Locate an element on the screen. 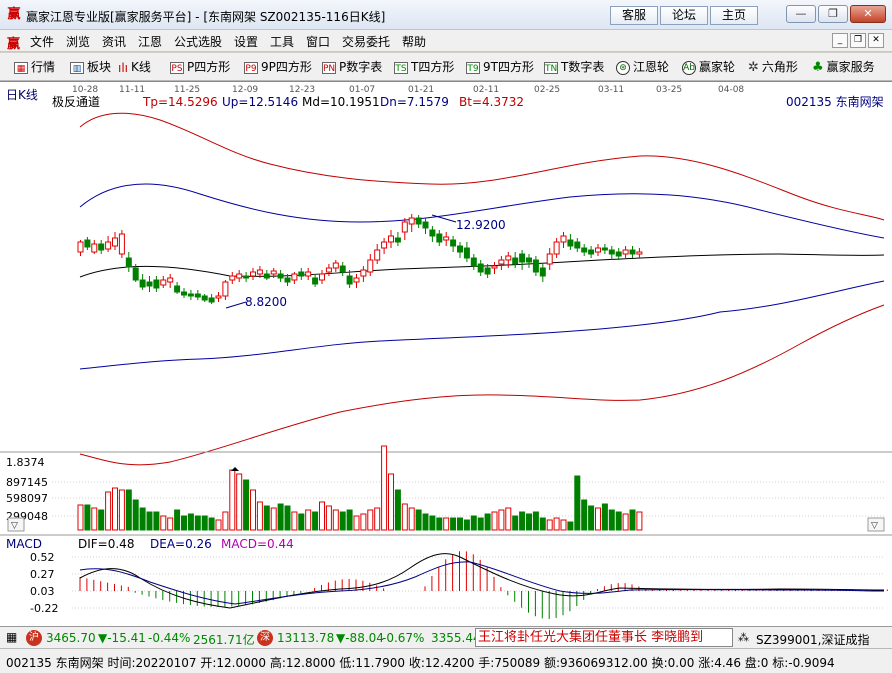 This screenshot has width=892, height=673. date-tick: 04-08 is located at coordinates (731, 90).